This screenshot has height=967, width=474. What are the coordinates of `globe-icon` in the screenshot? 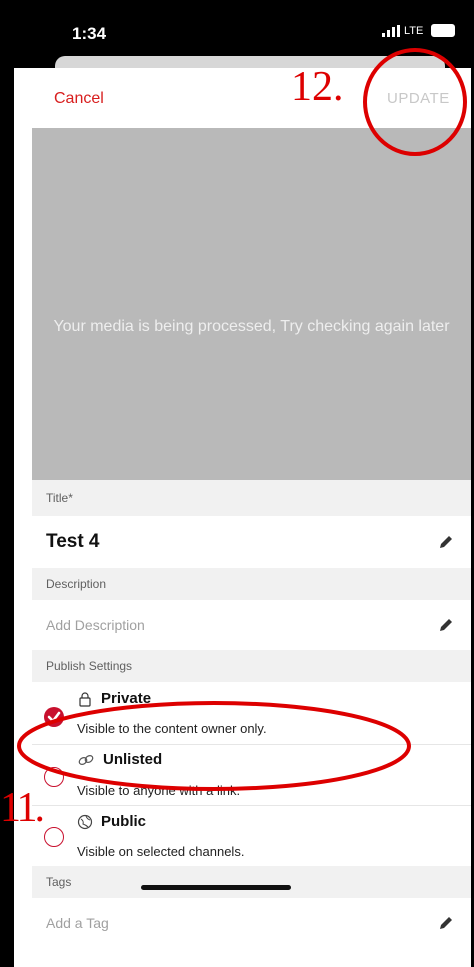 It's located at (85, 821).